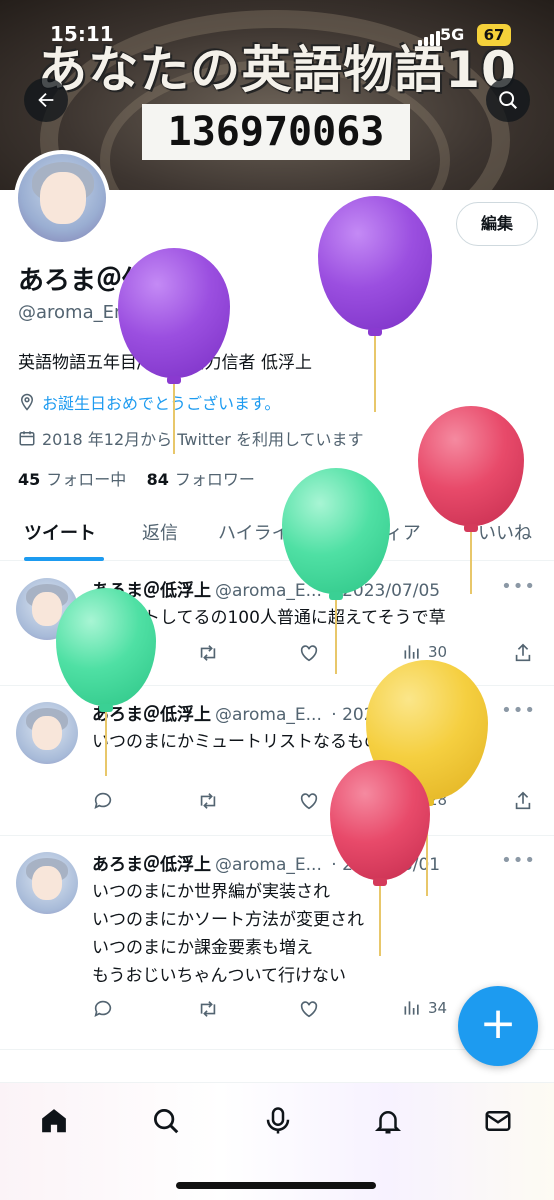 This screenshot has width=554, height=1200. I want to click on views-button: 30, so click(424, 652).